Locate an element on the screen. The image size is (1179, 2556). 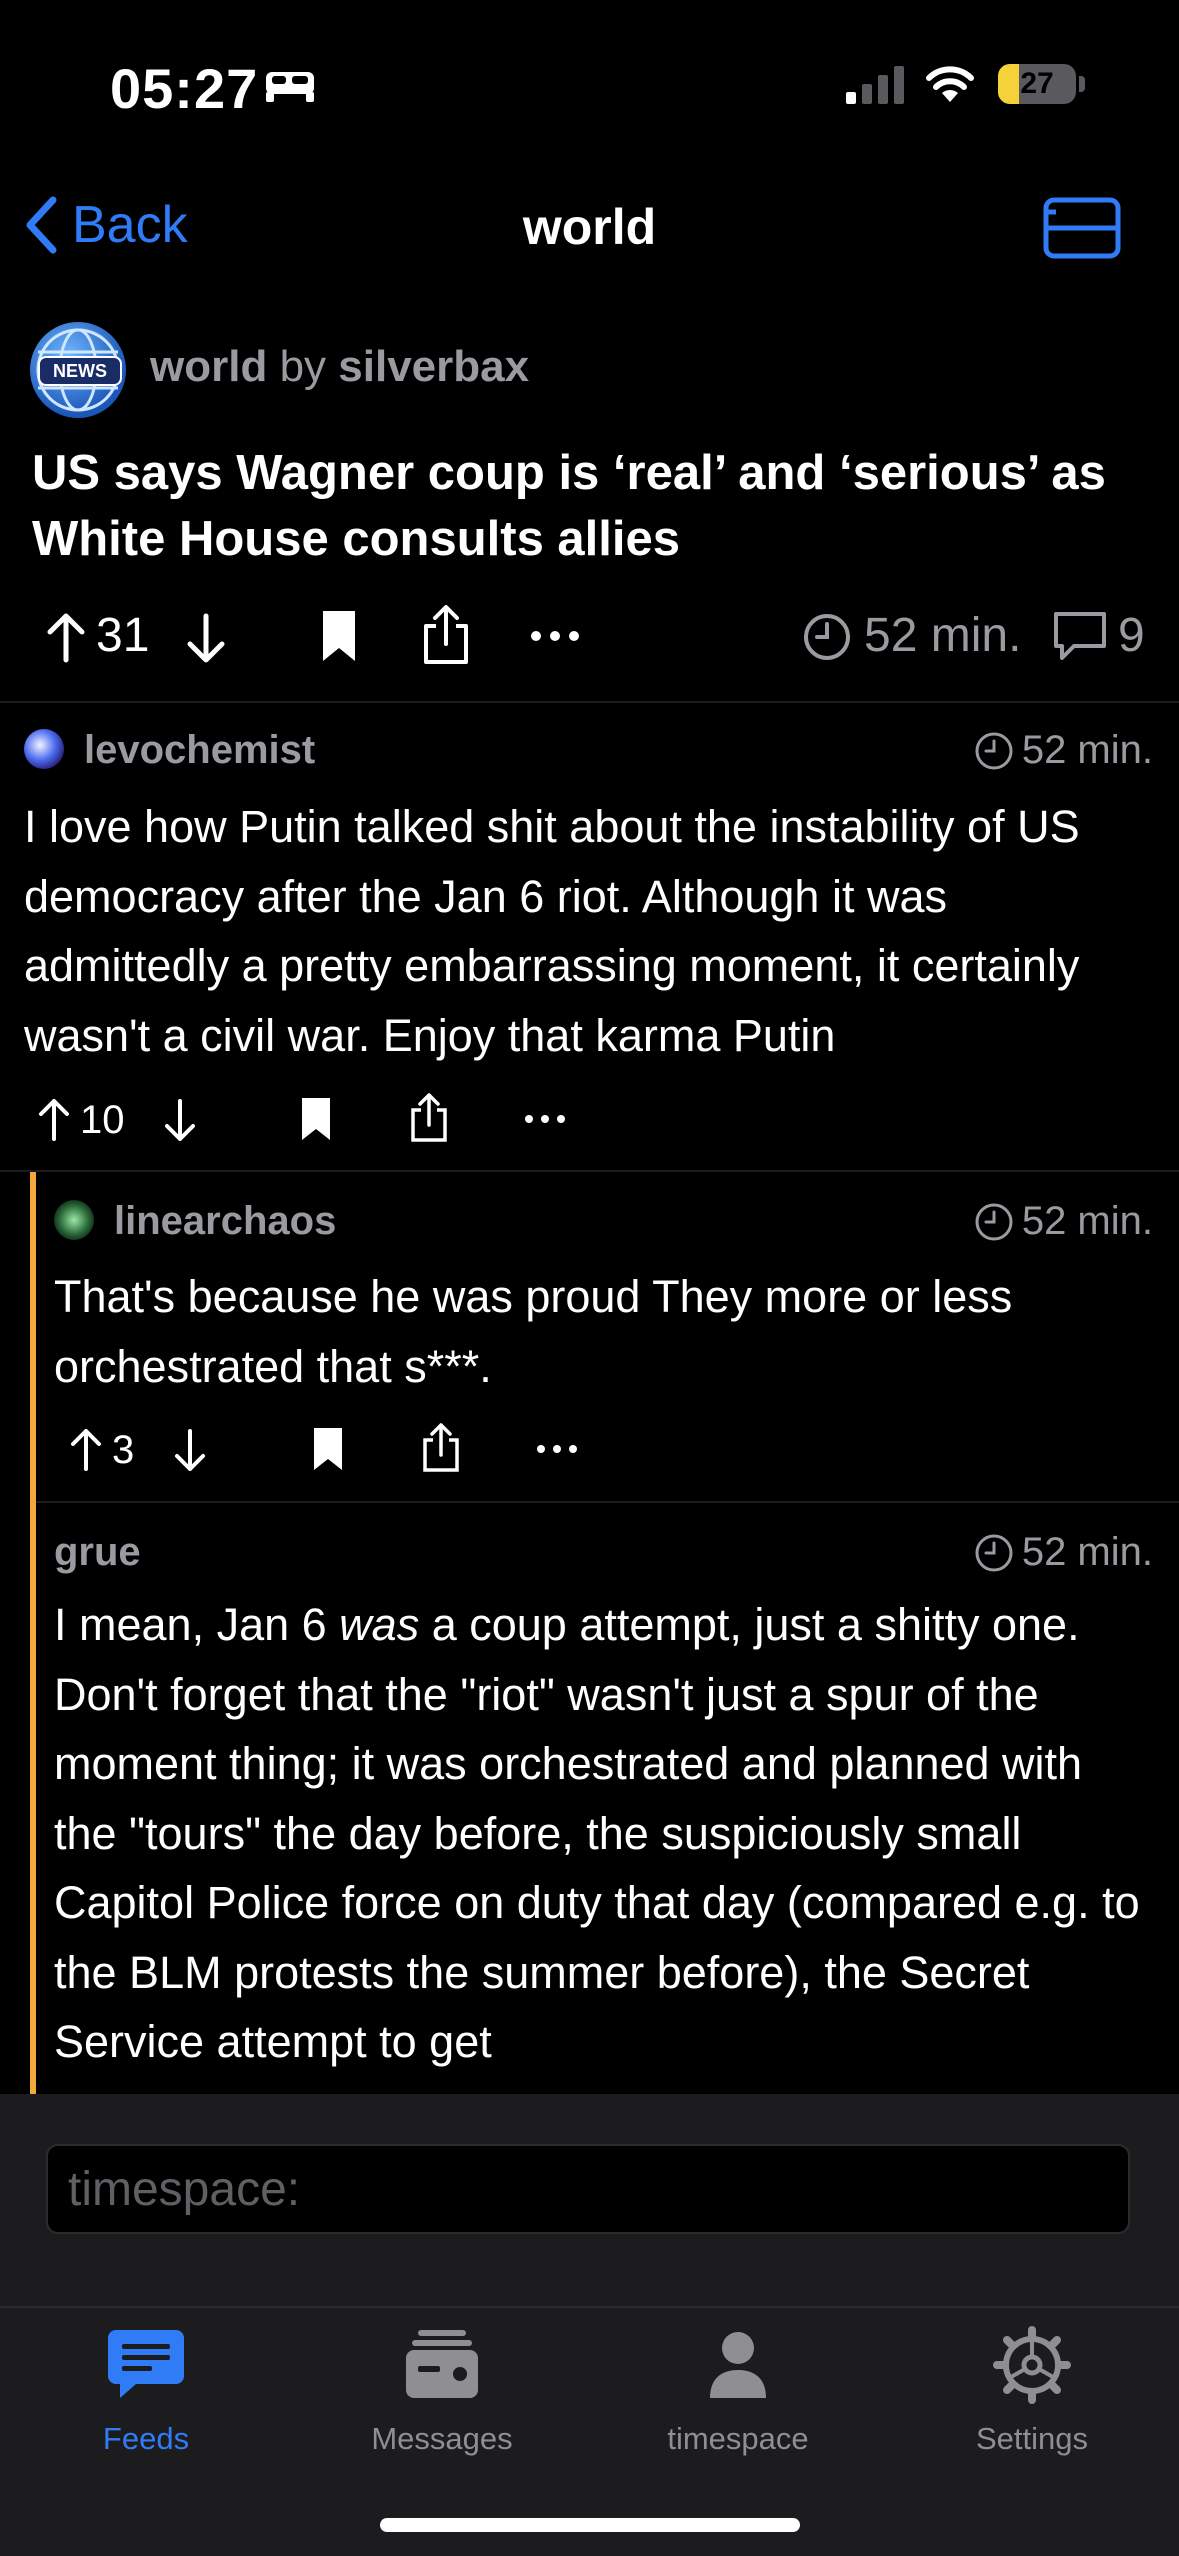
comment-score: 3 is located at coordinates (123, 1450).